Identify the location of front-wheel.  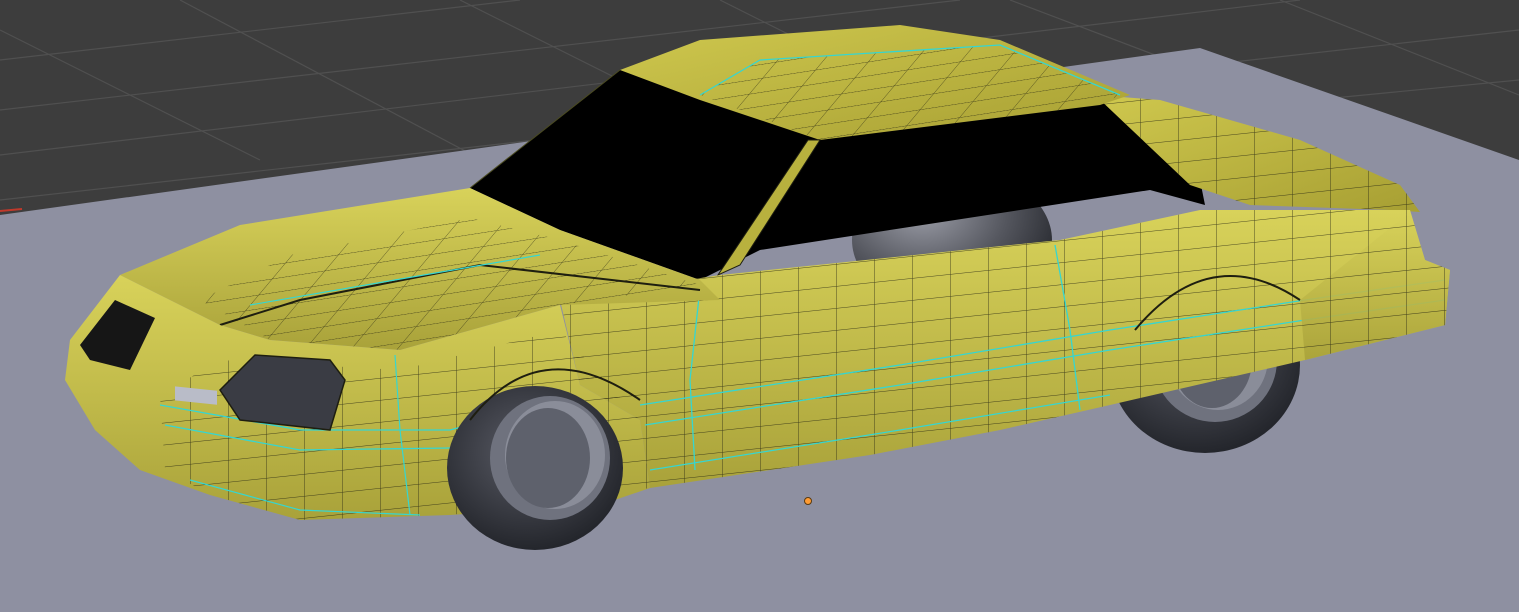
(535, 468).